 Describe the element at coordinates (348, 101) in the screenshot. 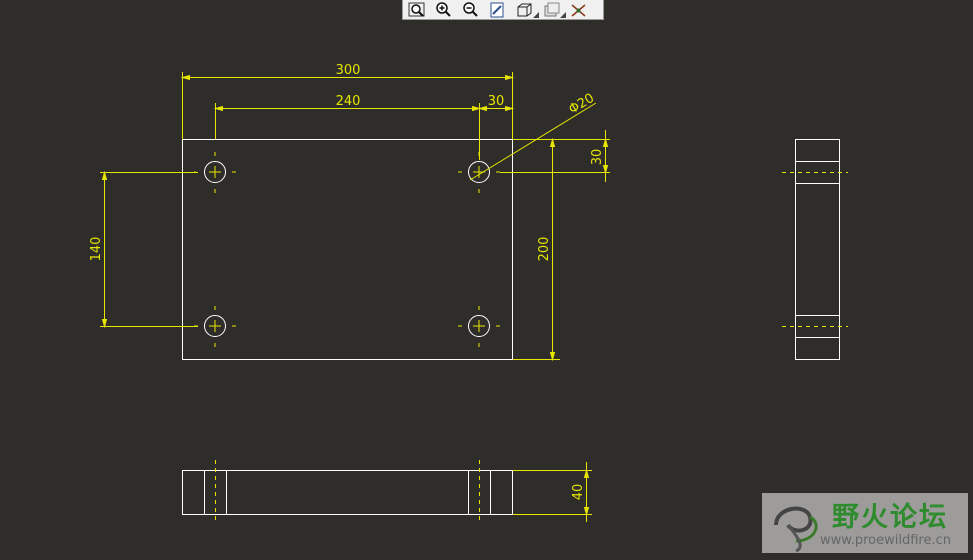

I see `dimension-hole-spacing-x-label: 240` at that location.